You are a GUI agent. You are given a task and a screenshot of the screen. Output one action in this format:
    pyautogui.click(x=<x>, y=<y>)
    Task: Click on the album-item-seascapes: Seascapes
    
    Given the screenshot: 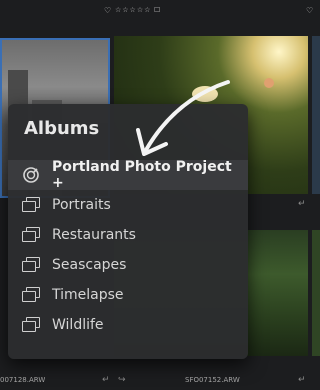 What is the action you would take?
    pyautogui.click(x=128, y=265)
    